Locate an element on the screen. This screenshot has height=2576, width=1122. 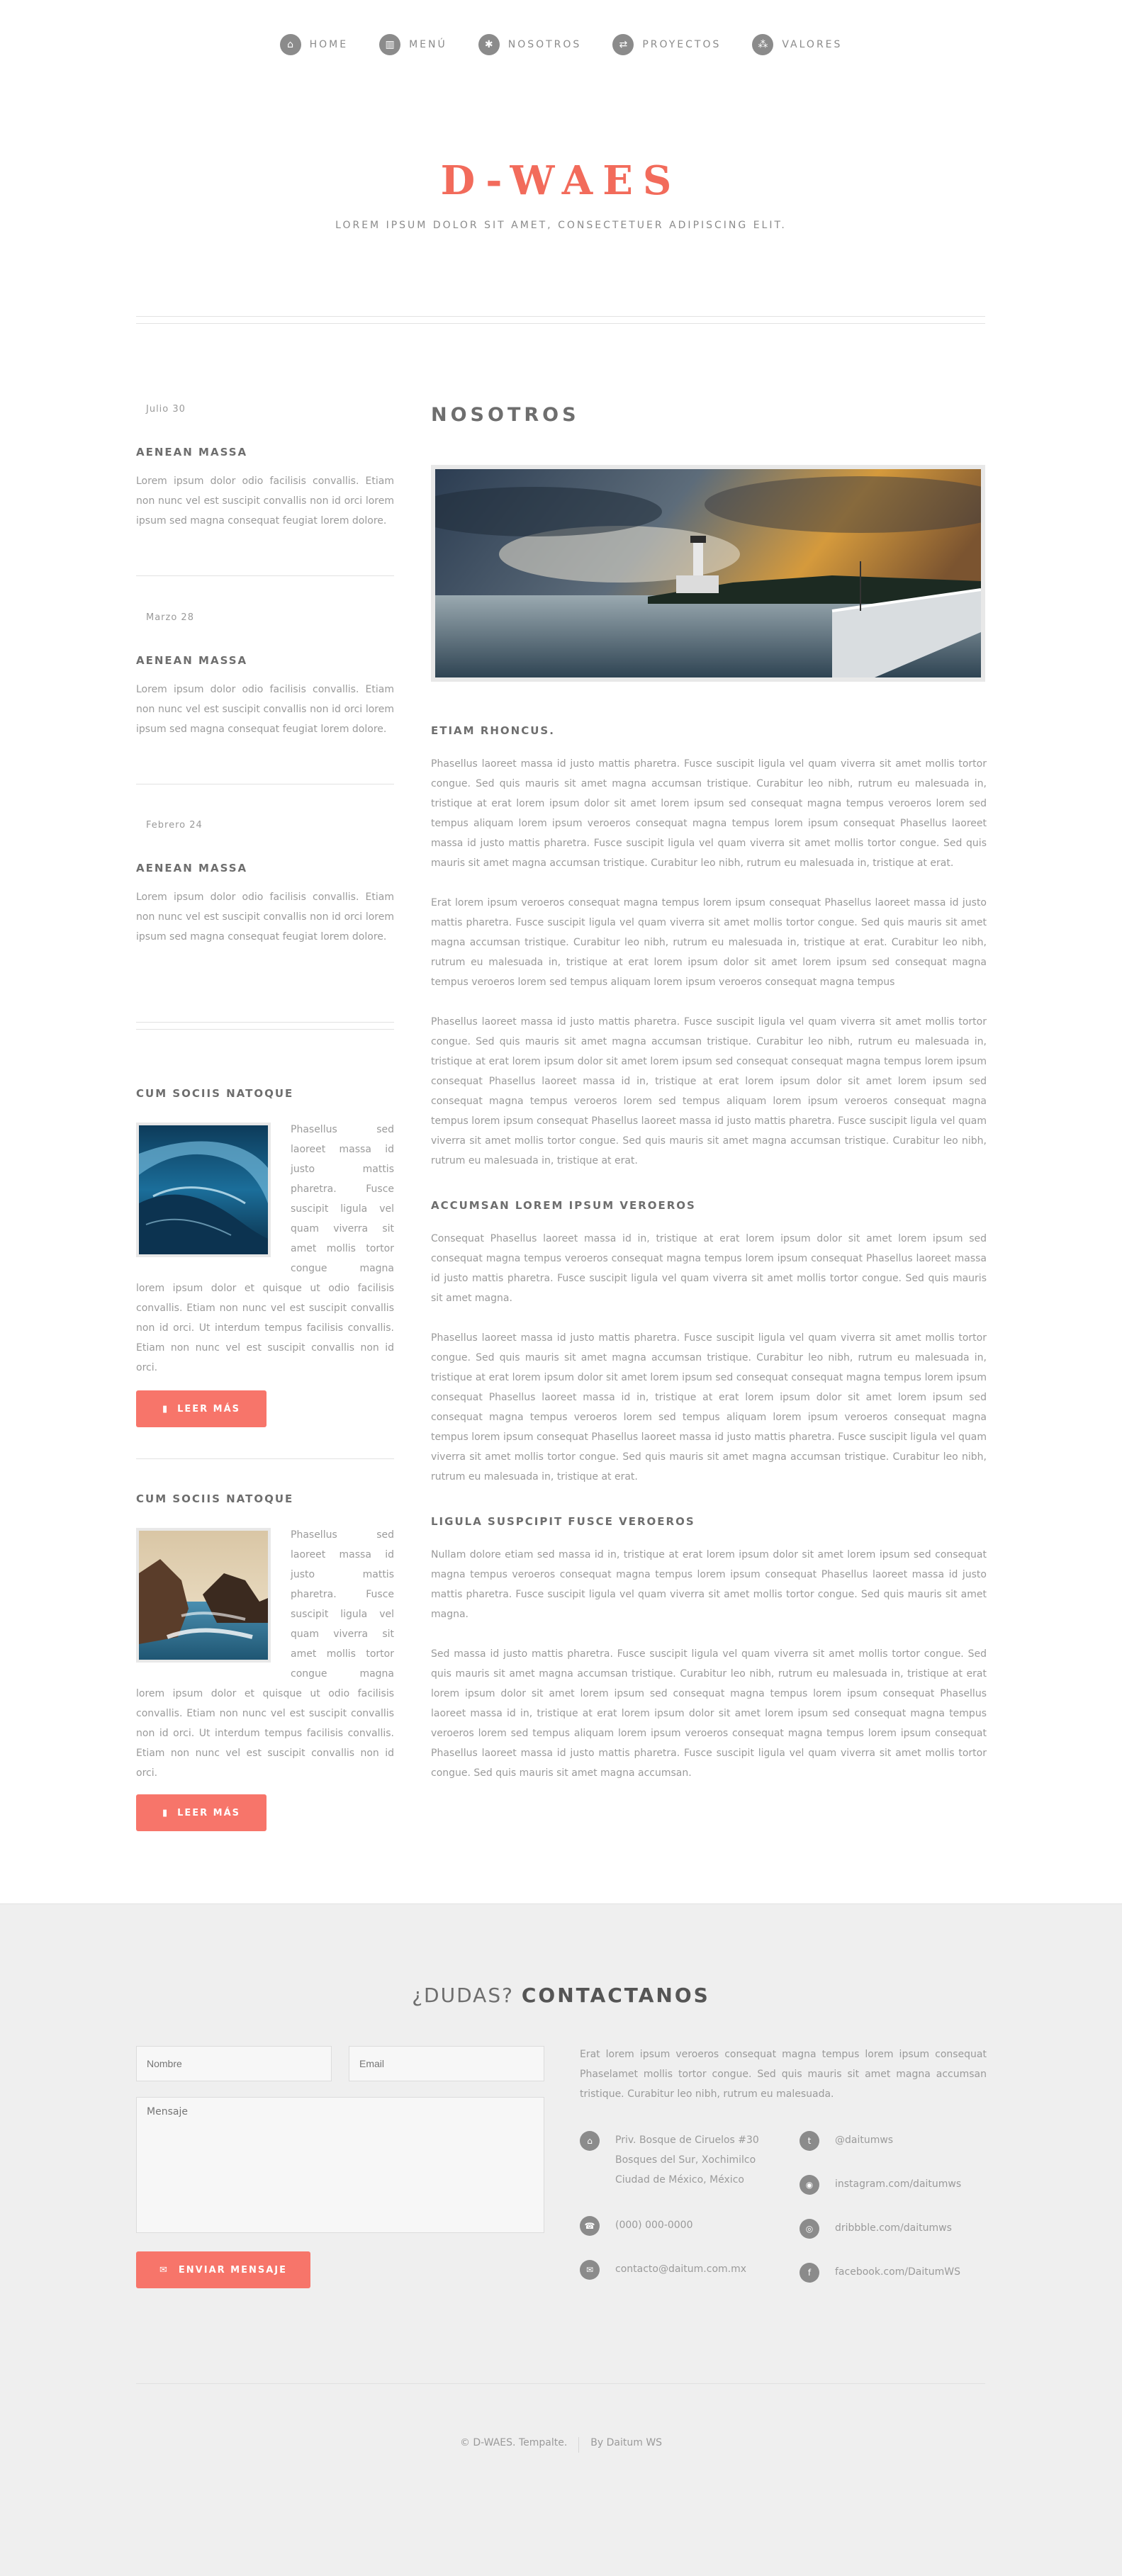
lighthouse-image is located at coordinates (708, 573).